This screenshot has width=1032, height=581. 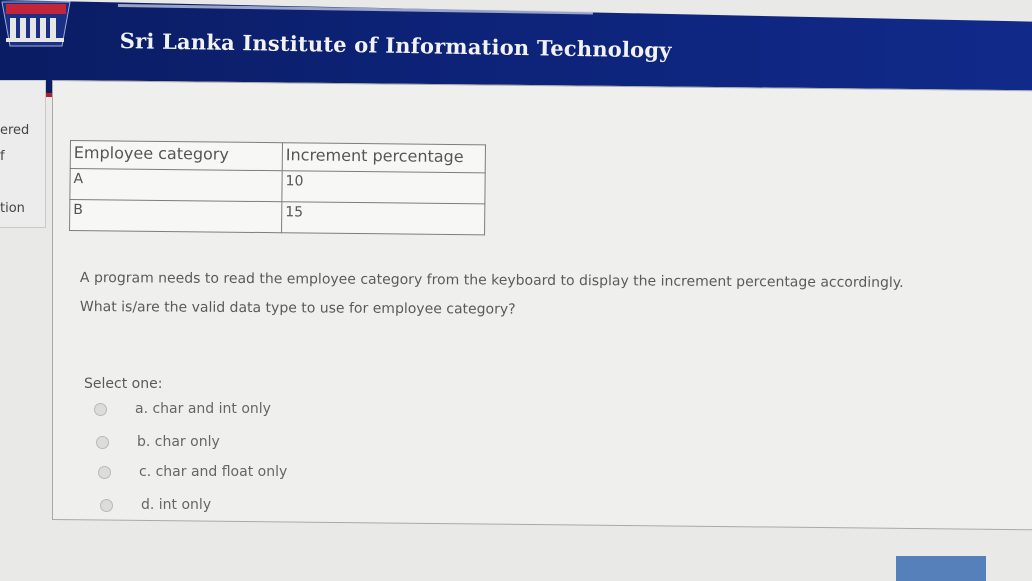 I want to click on answer-option-c: c. char and float only, so click(x=192, y=472).